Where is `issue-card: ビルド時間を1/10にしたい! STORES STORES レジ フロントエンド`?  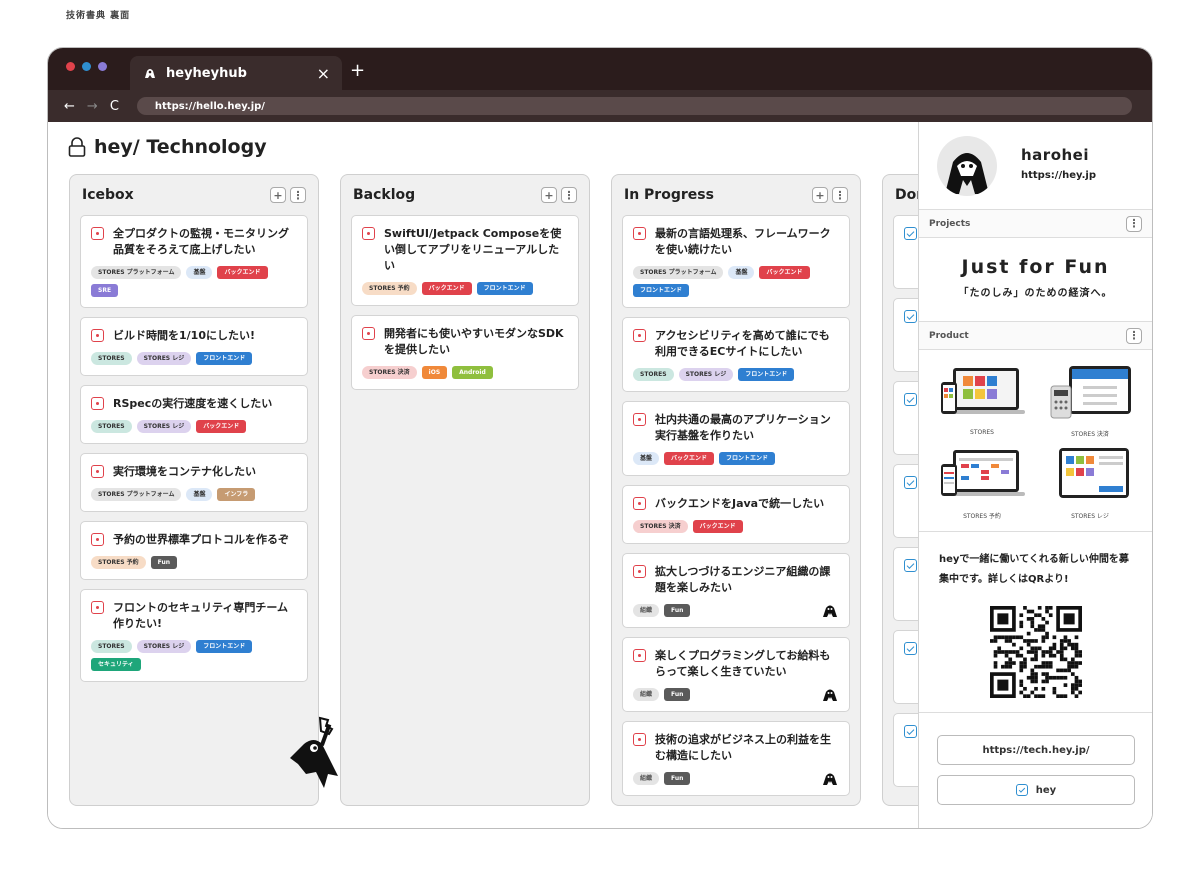 issue-card: ビルド時間を1/10にしたい! STORES STORES レジ フロントエンド is located at coordinates (194, 346).